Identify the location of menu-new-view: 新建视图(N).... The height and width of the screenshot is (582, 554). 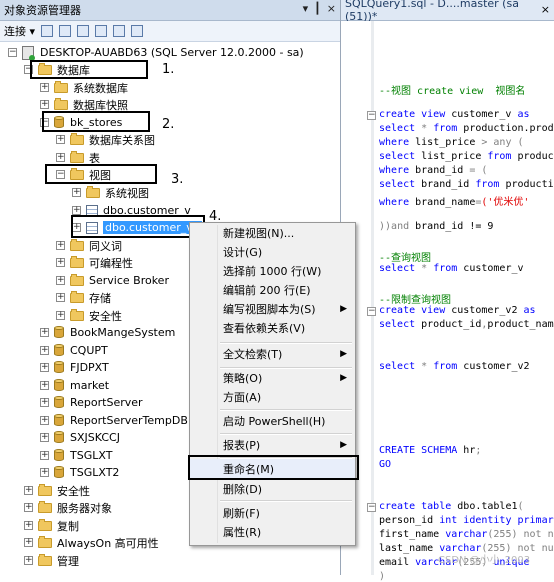
(272, 233).